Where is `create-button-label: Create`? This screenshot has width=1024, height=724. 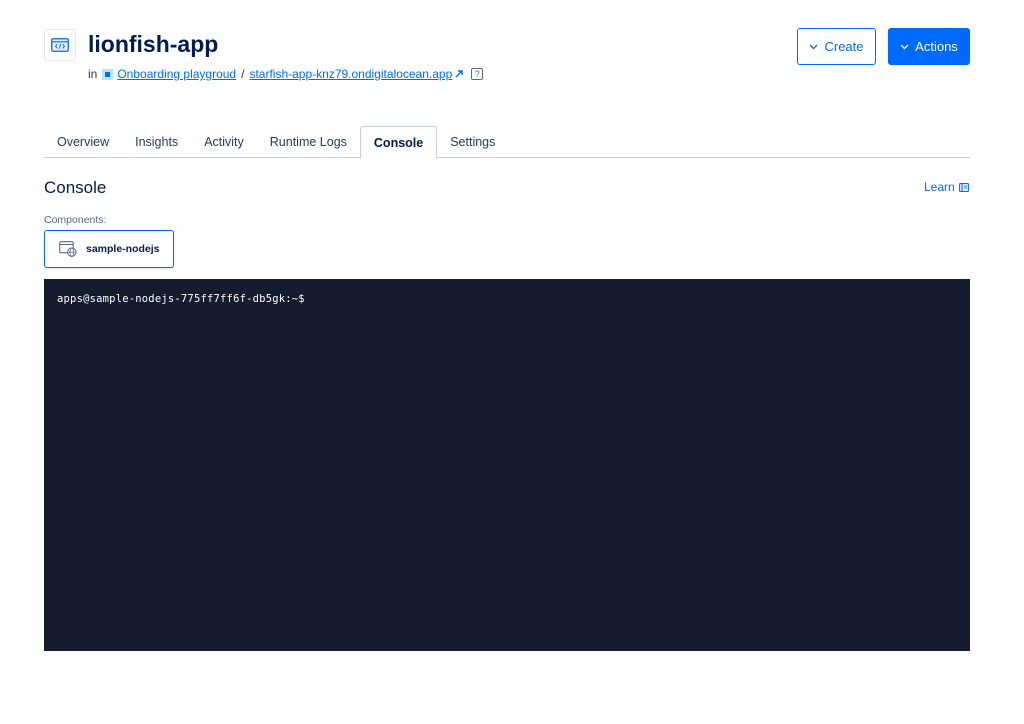
create-button-label: Create is located at coordinates (844, 46).